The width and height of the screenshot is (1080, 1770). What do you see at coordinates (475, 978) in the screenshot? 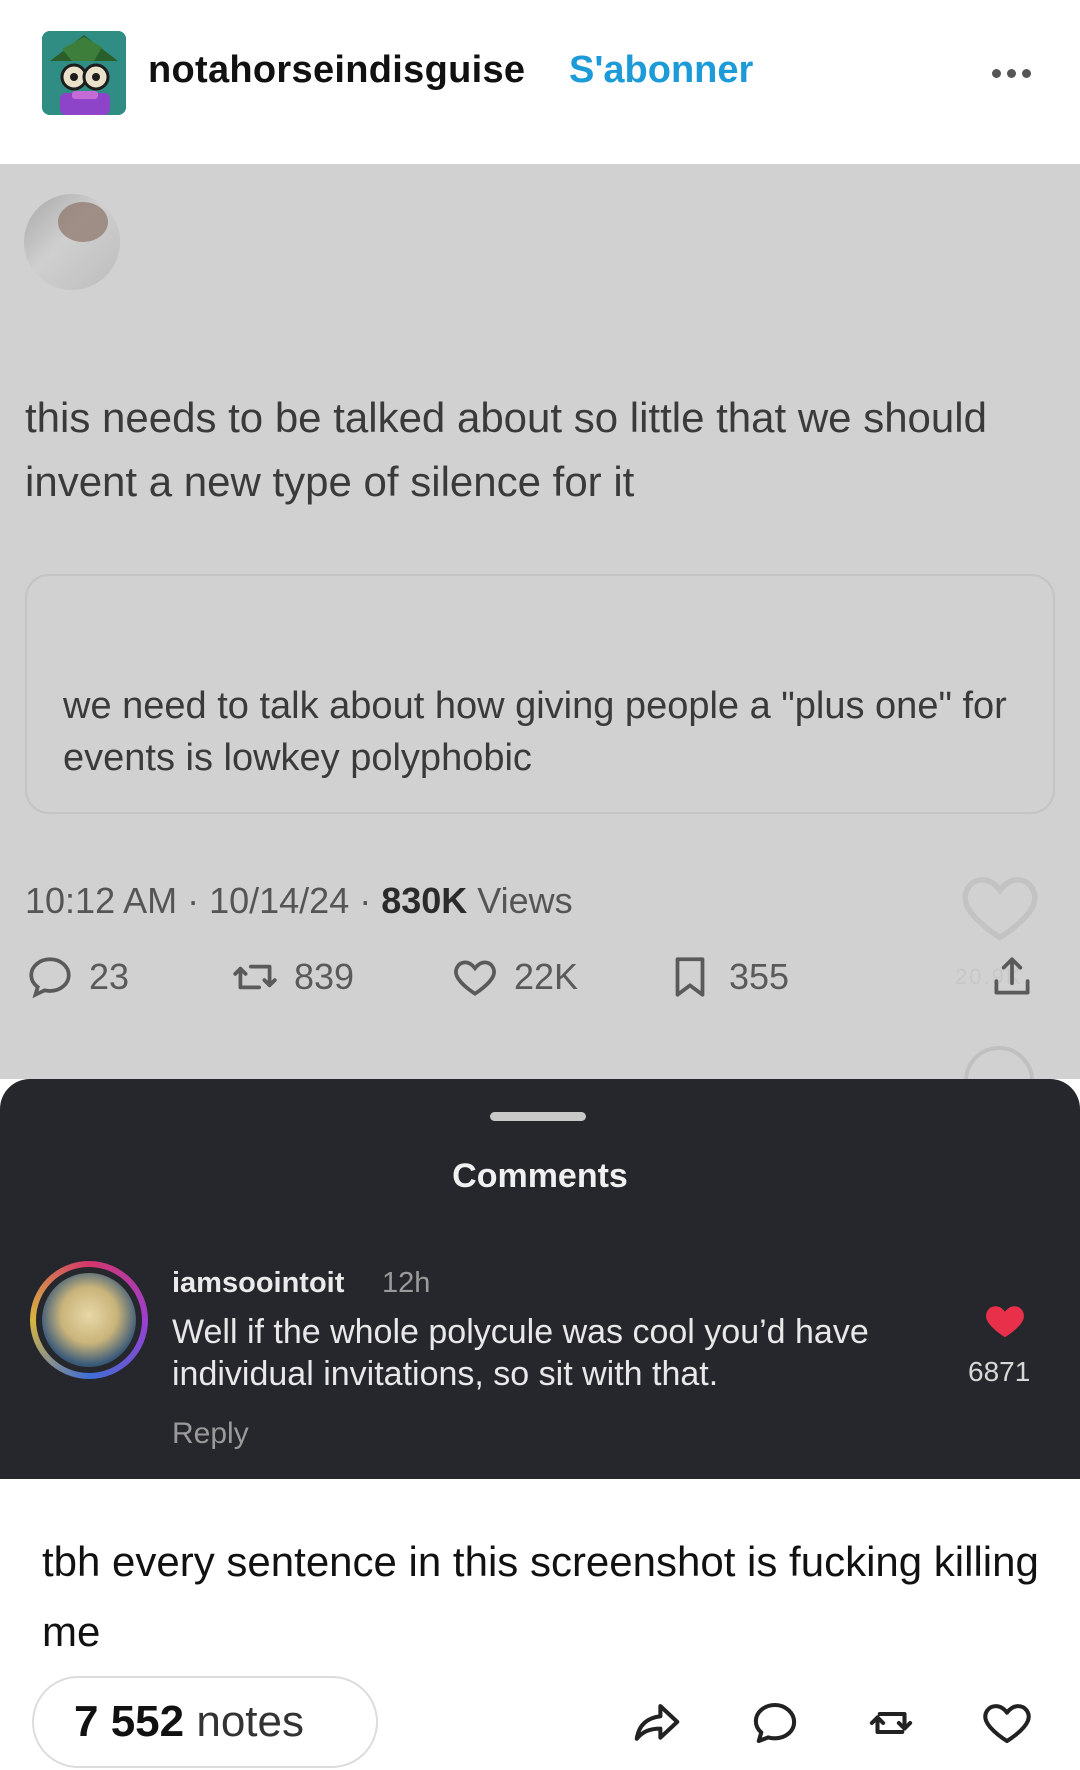
I see `heart-icon` at bounding box center [475, 978].